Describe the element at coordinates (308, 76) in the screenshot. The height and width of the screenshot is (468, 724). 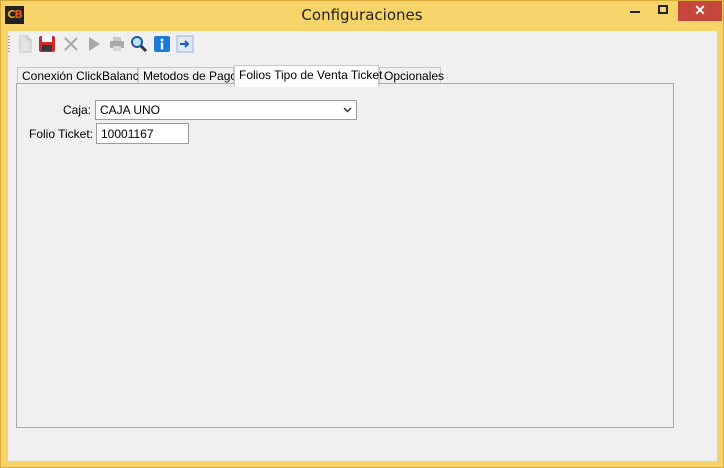
I see `tab-folios-tipo-de-venta-ticket: Folios Tipo de Venta Ticket` at that location.